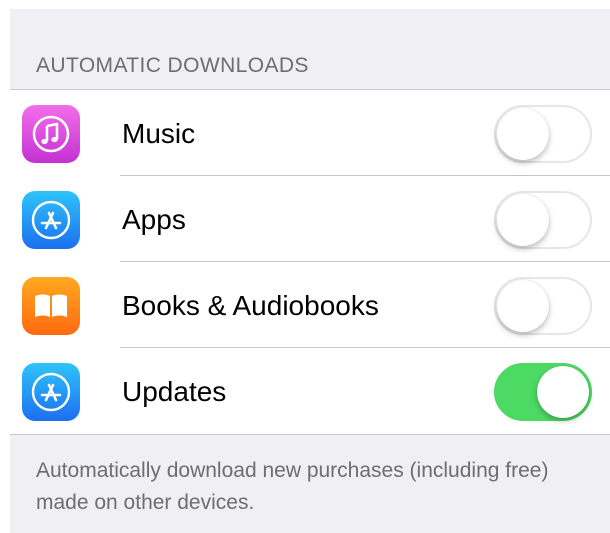 Image resolution: width=610 pixels, height=533 pixels. I want to click on apps-toggle, so click(543, 220).